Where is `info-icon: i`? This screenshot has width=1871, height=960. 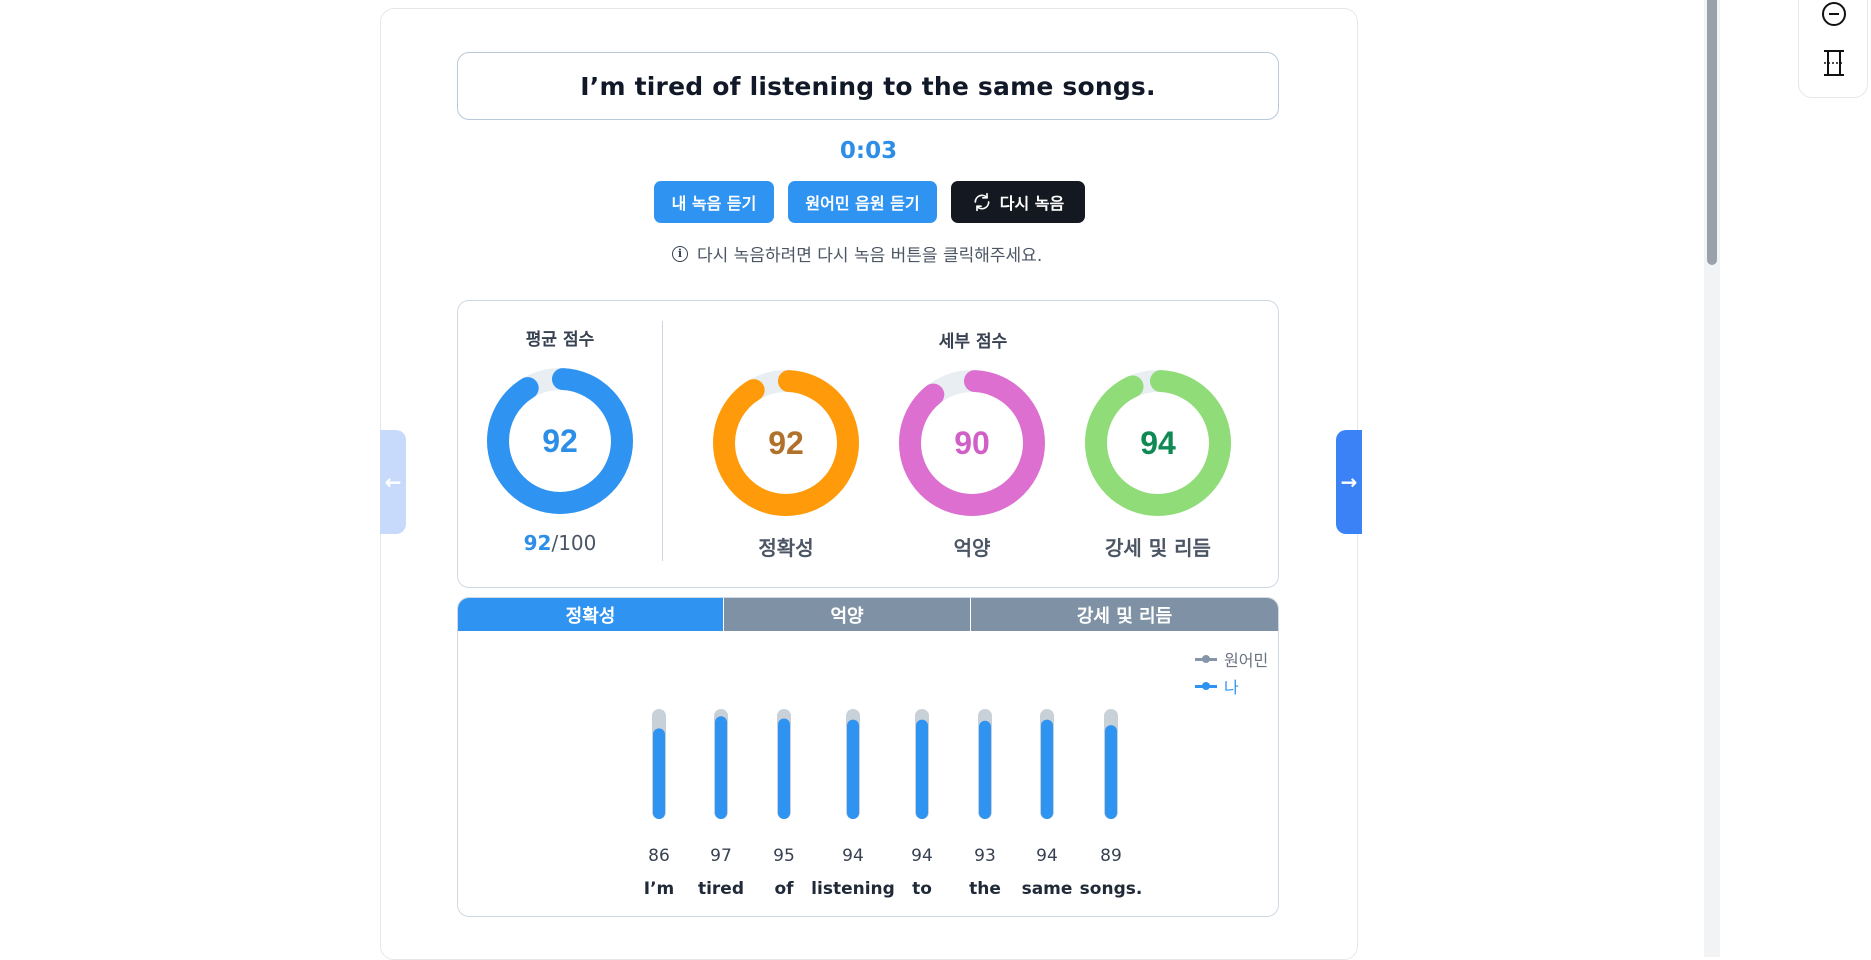
info-icon: i is located at coordinates (680, 253).